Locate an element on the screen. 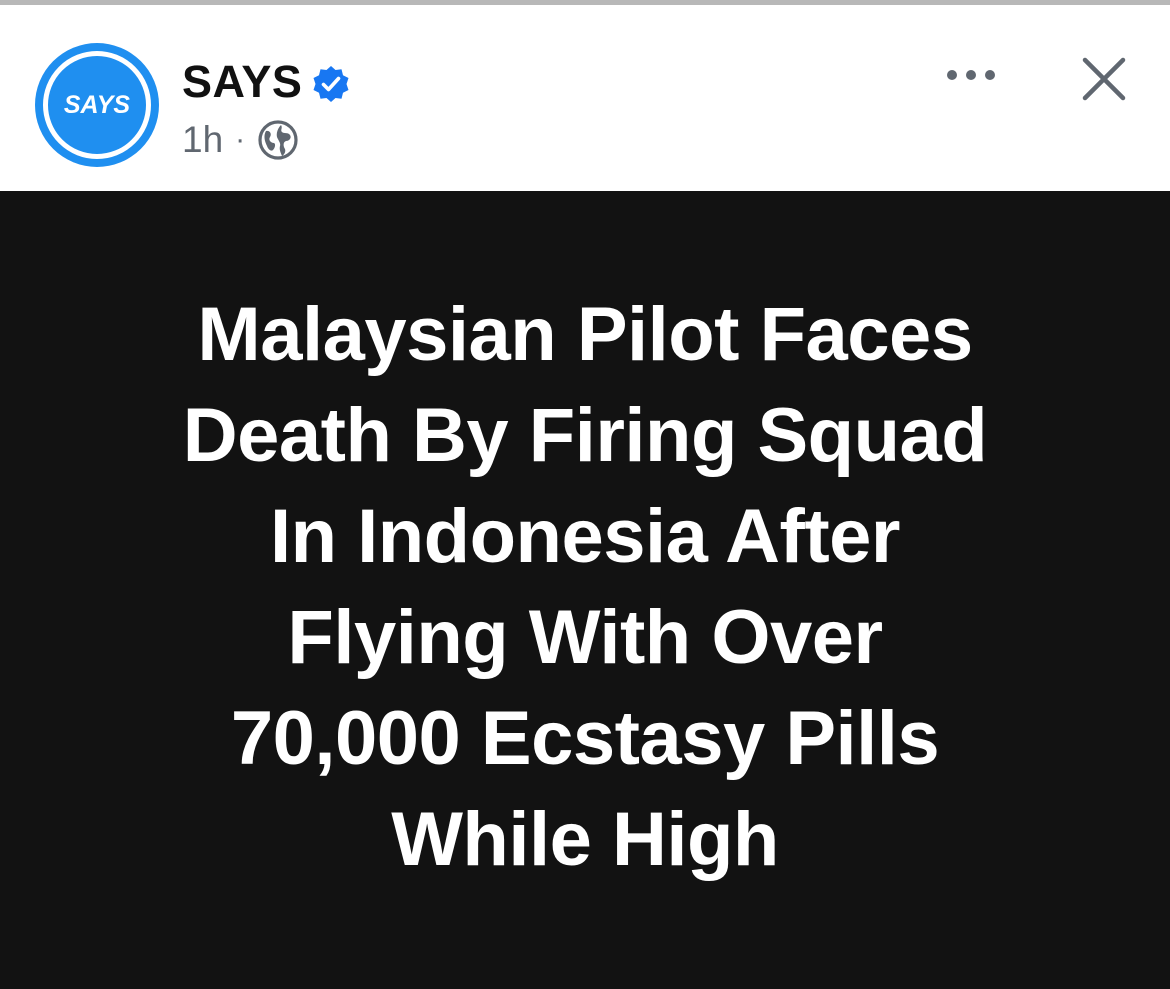 The height and width of the screenshot is (989, 1170). more-horizontal-icon is located at coordinates (971, 75).